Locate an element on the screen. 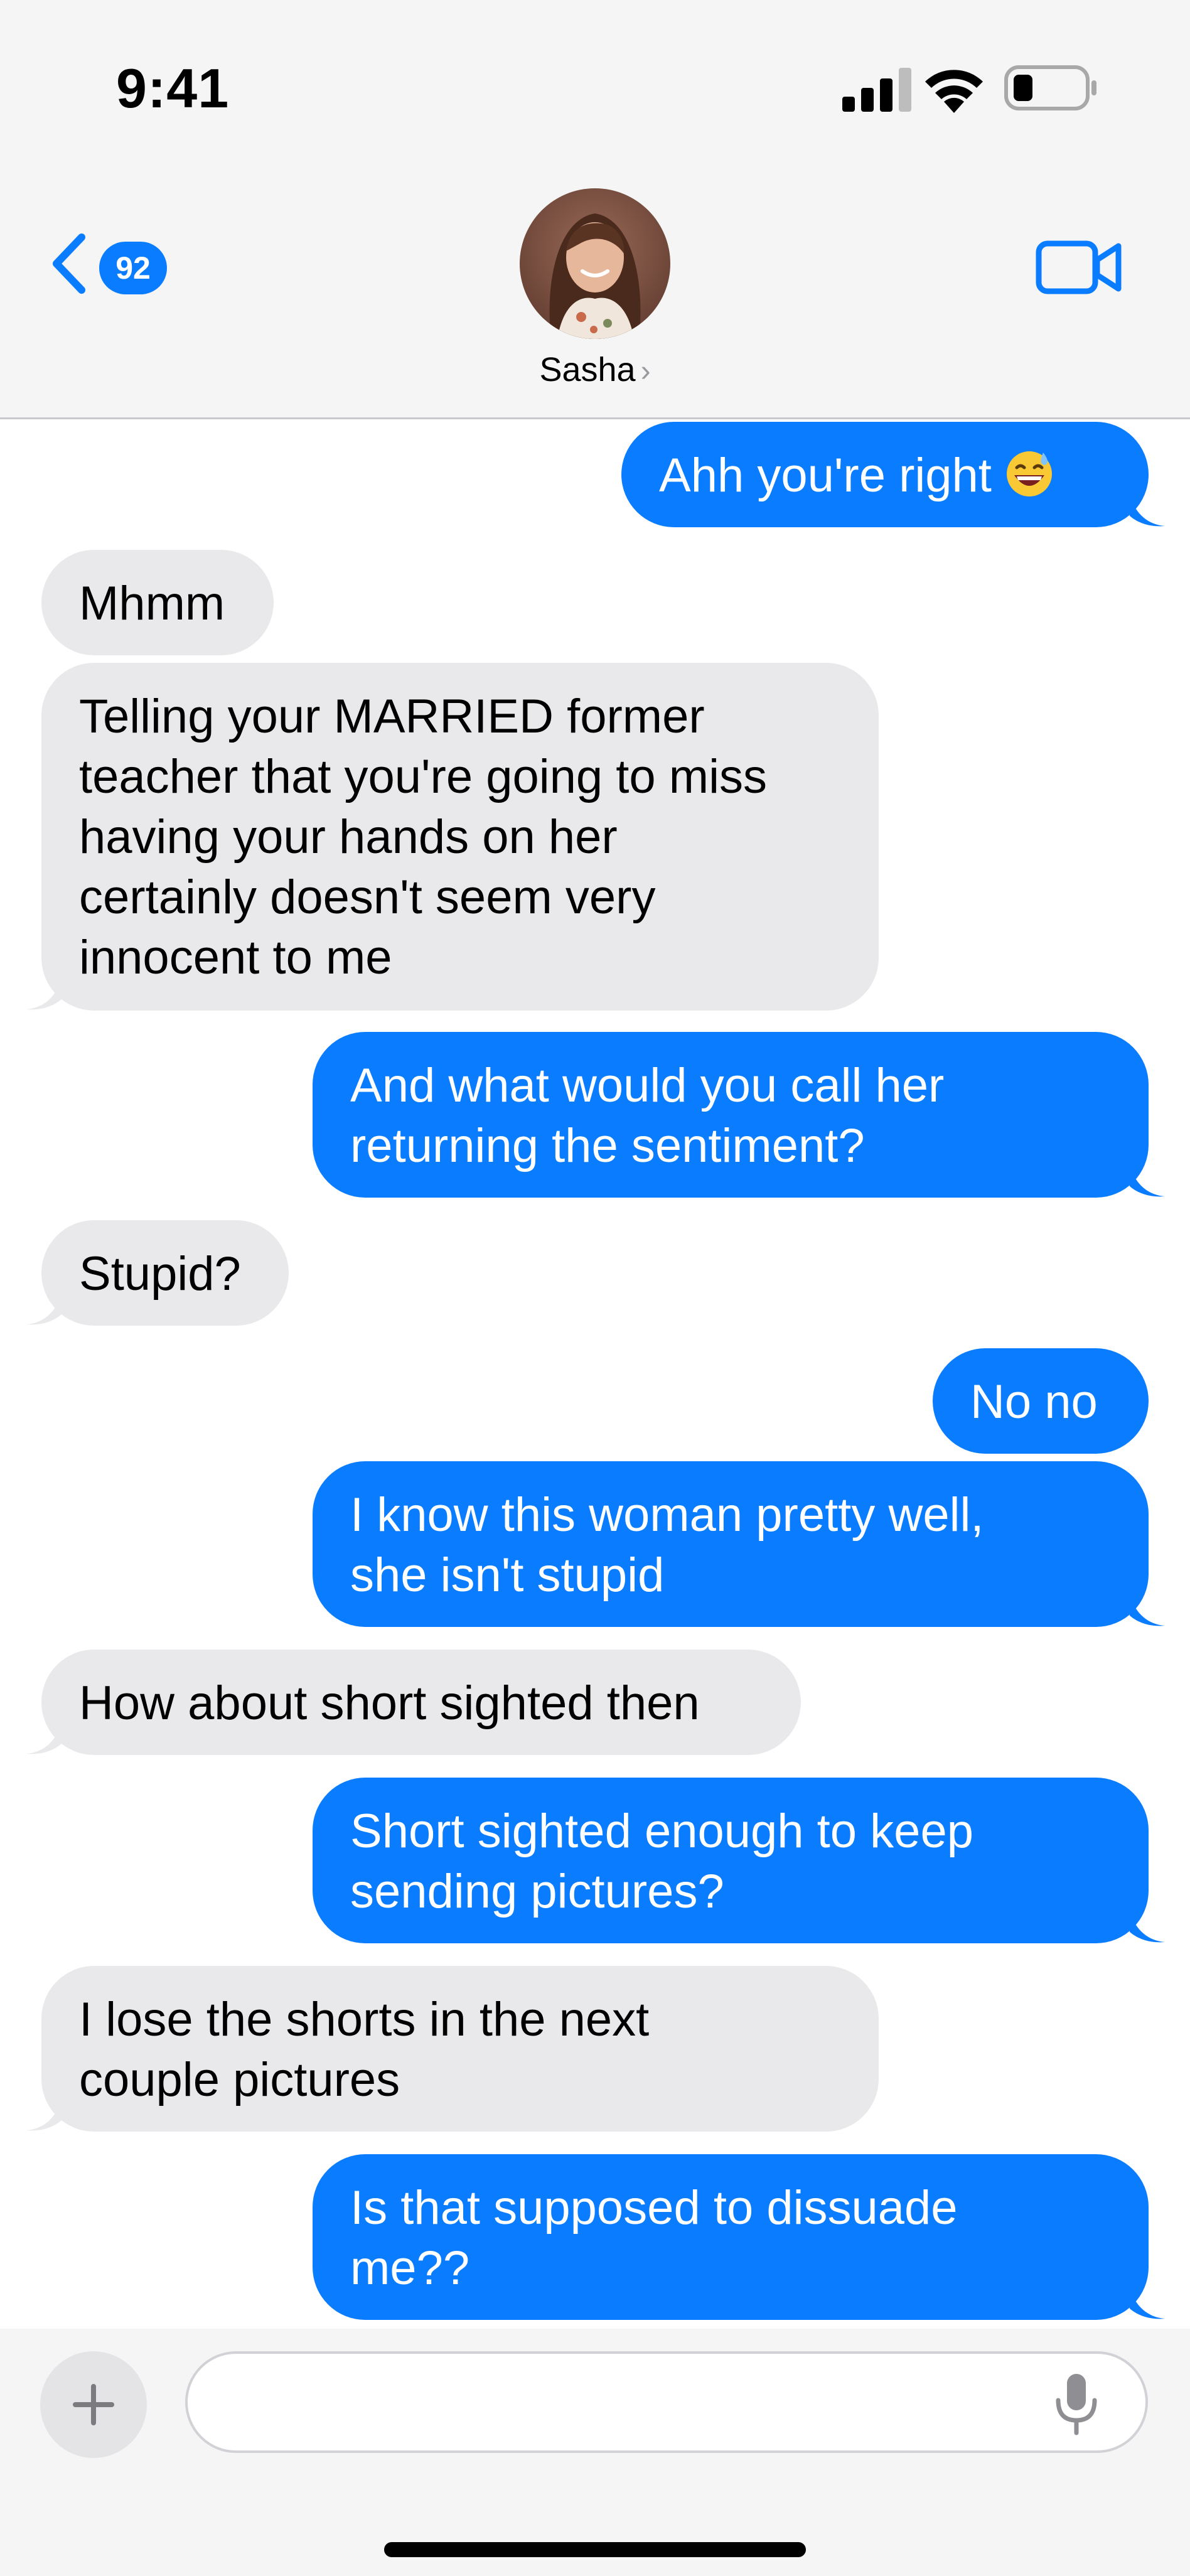  message-line: Is that supposed to dissuade is located at coordinates (654, 2208).